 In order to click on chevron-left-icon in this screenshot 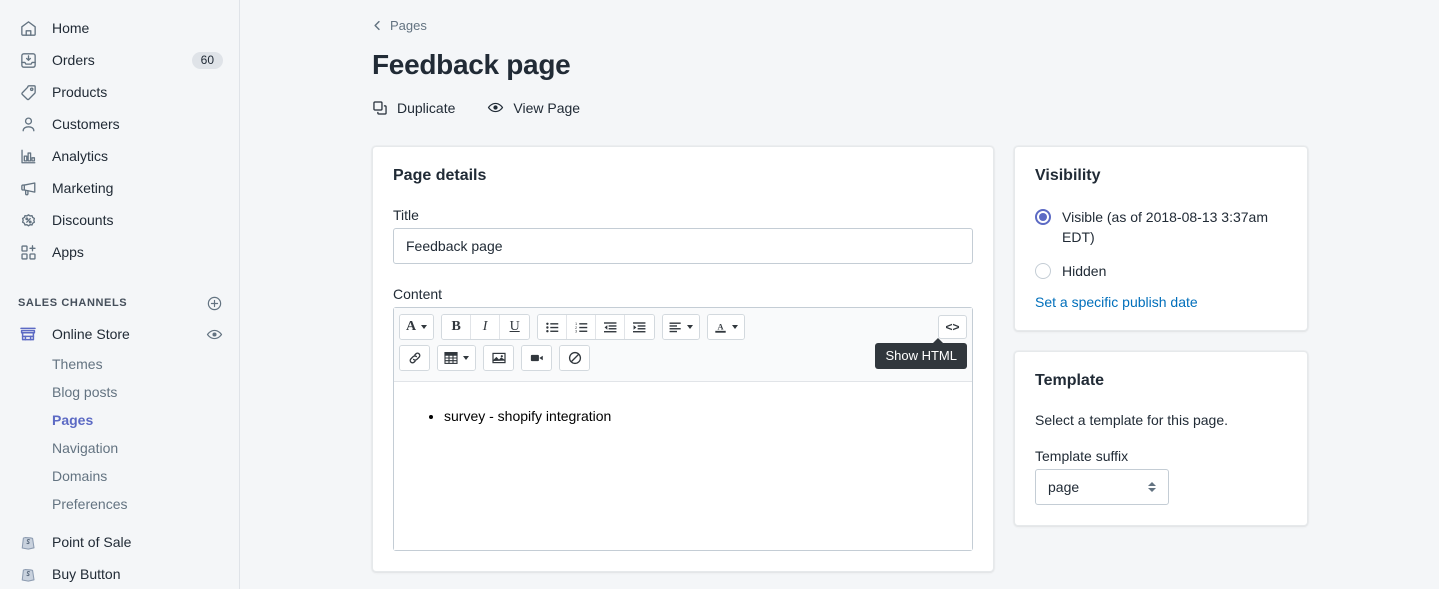, I will do `click(377, 25)`.